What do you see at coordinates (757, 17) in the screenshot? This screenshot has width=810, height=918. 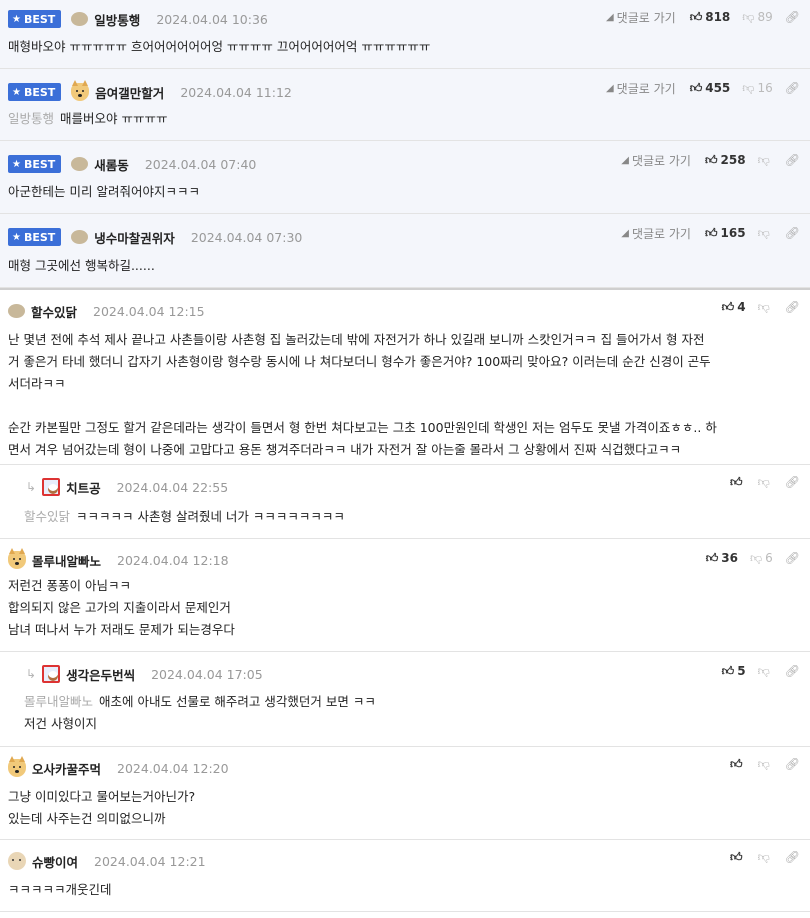 I see `downvote-button: 👎︎ 89` at bounding box center [757, 17].